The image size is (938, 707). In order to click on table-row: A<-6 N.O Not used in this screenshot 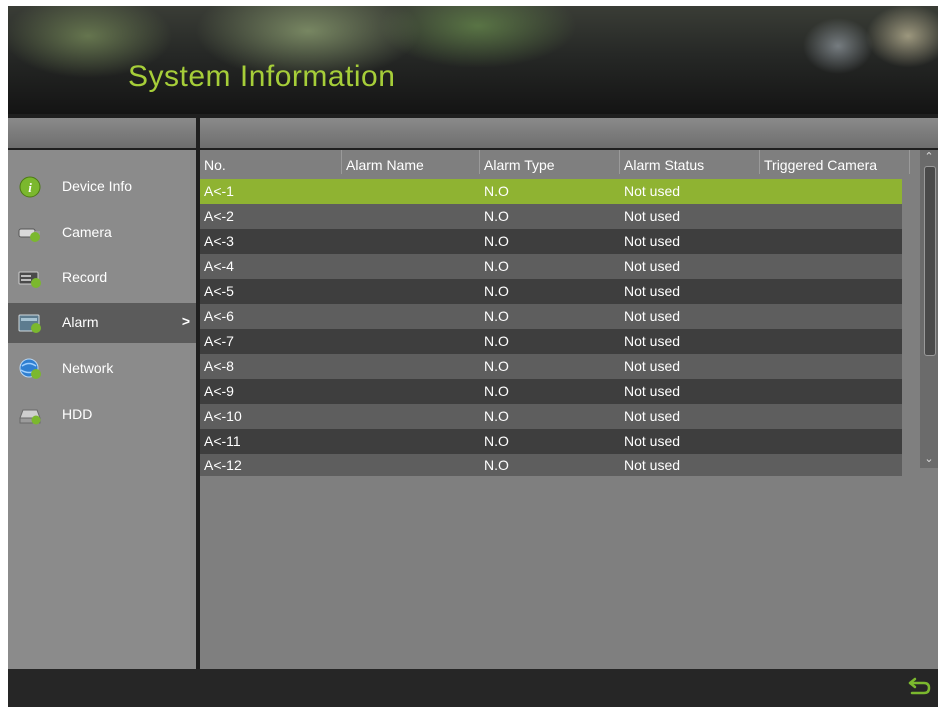, I will do `click(551, 316)`.